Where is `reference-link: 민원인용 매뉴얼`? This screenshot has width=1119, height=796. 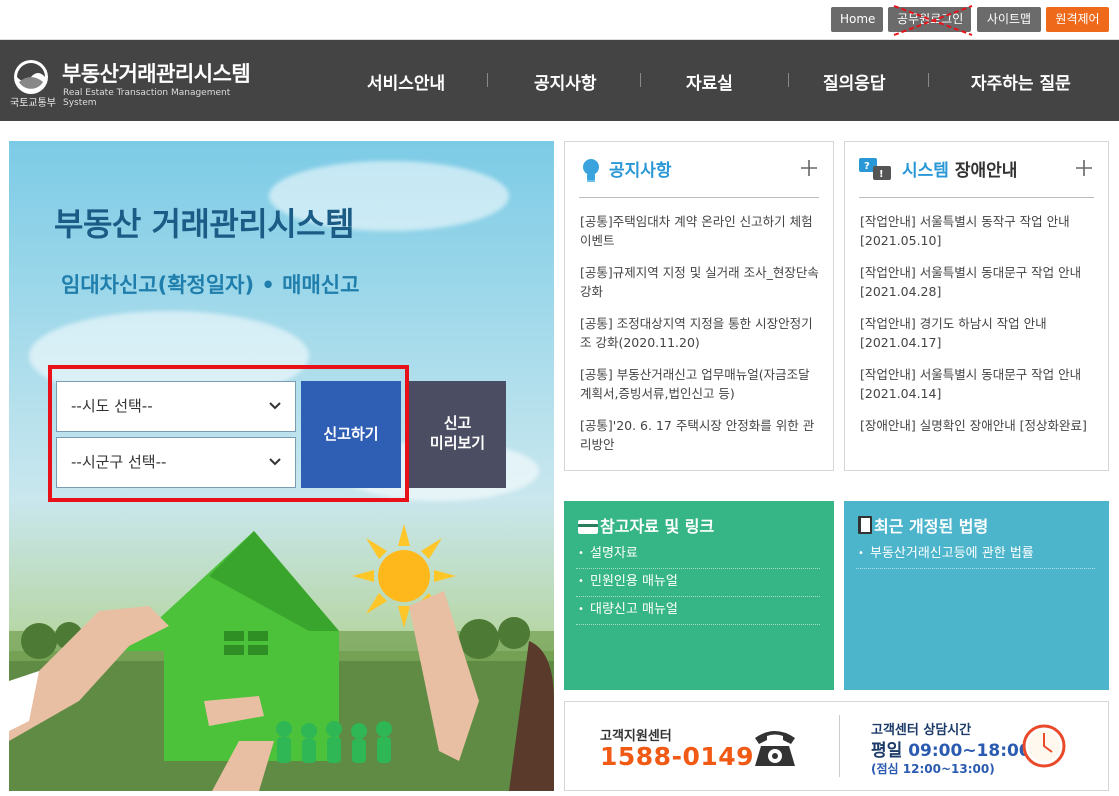 reference-link: 민원인용 매뉴얼 is located at coordinates (698, 583).